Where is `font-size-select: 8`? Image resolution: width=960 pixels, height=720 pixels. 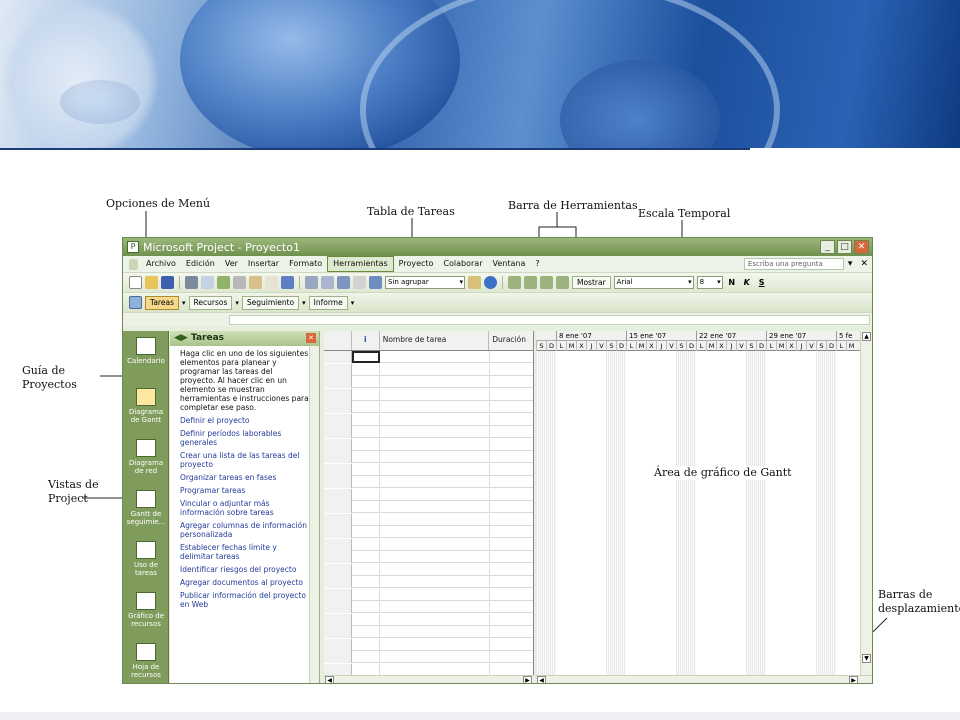 font-size-select: 8 is located at coordinates (709, 282).